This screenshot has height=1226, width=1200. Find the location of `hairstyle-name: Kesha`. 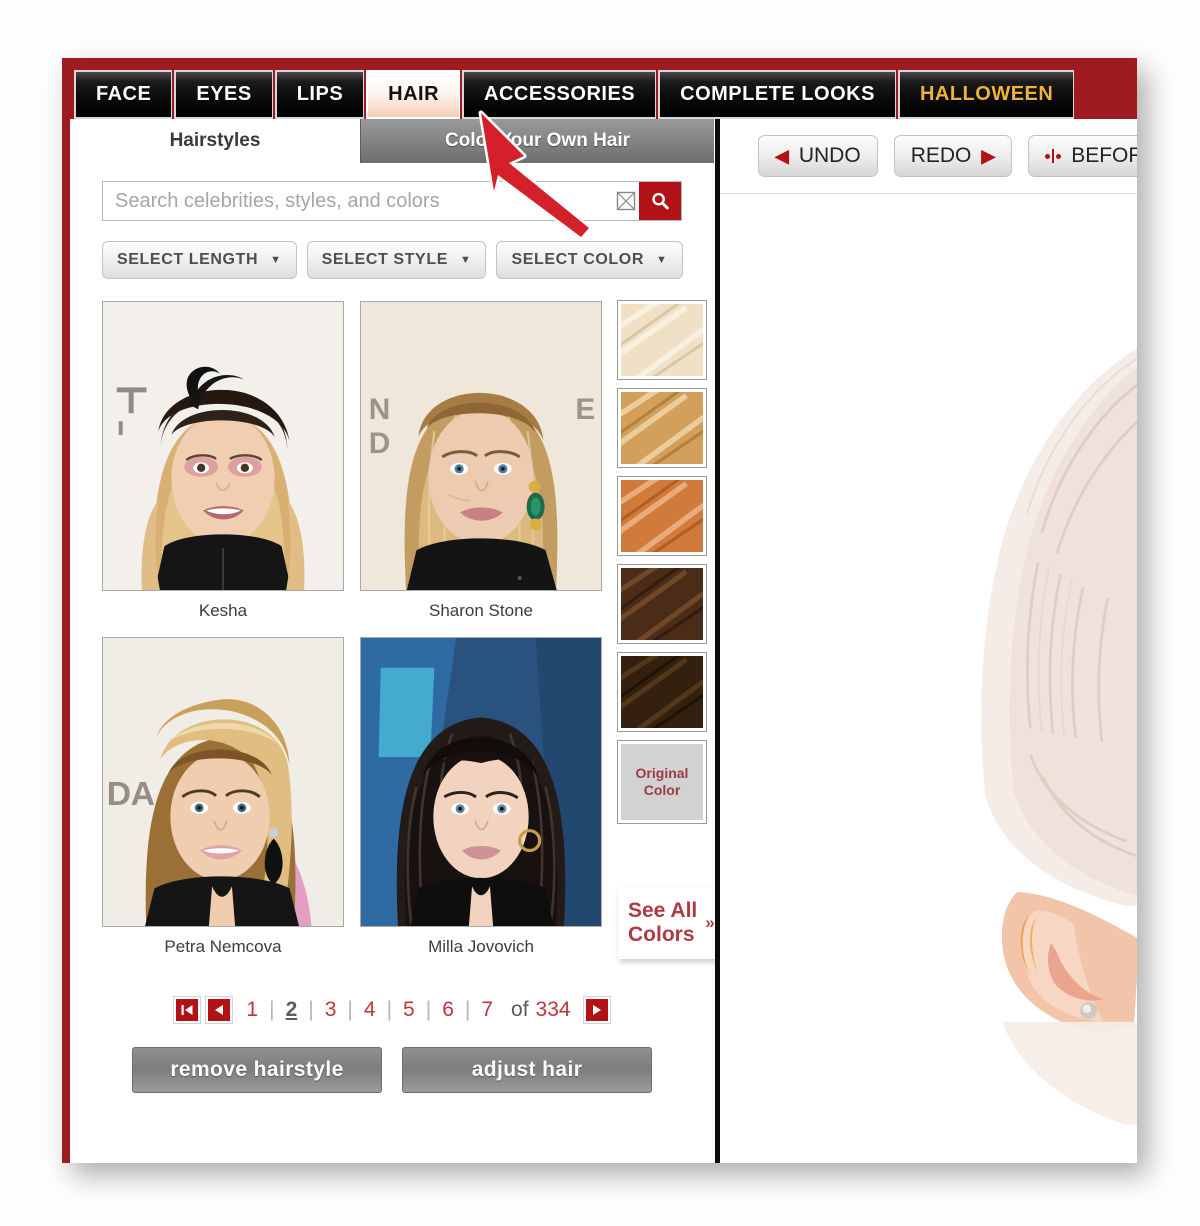

hairstyle-name: Kesha is located at coordinates (223, 610).